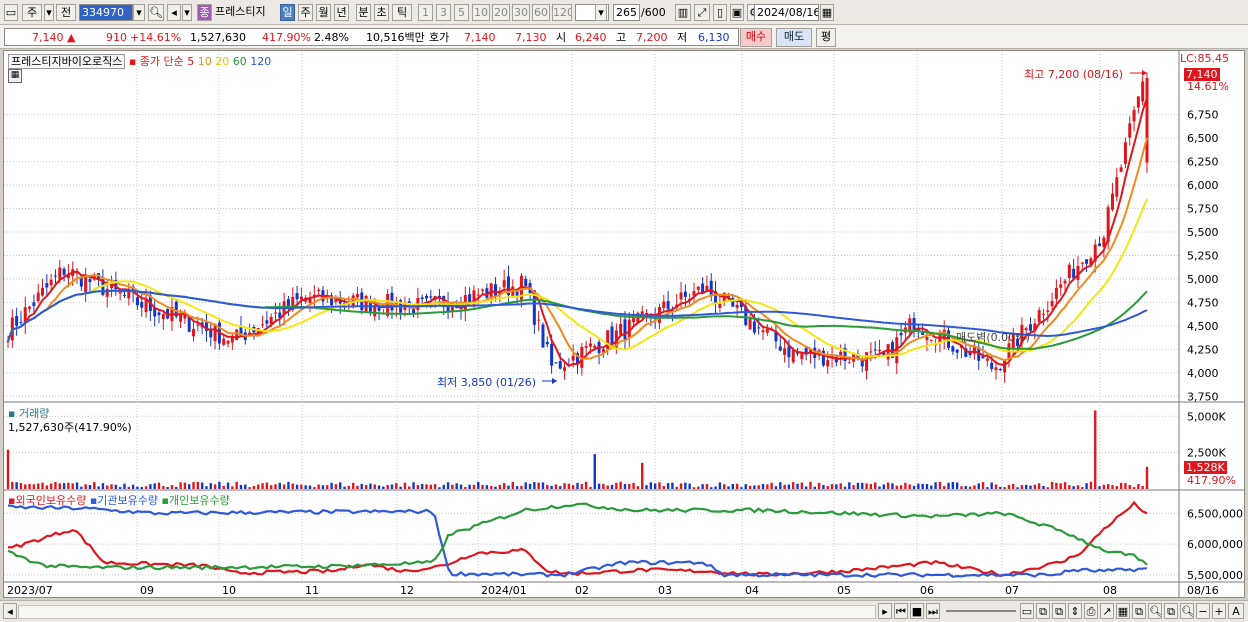 This screenshot has height=622, width=1248. Describe the element at coordinates (501, 12) in the screenshot. I see `min-20: 20` at that location.